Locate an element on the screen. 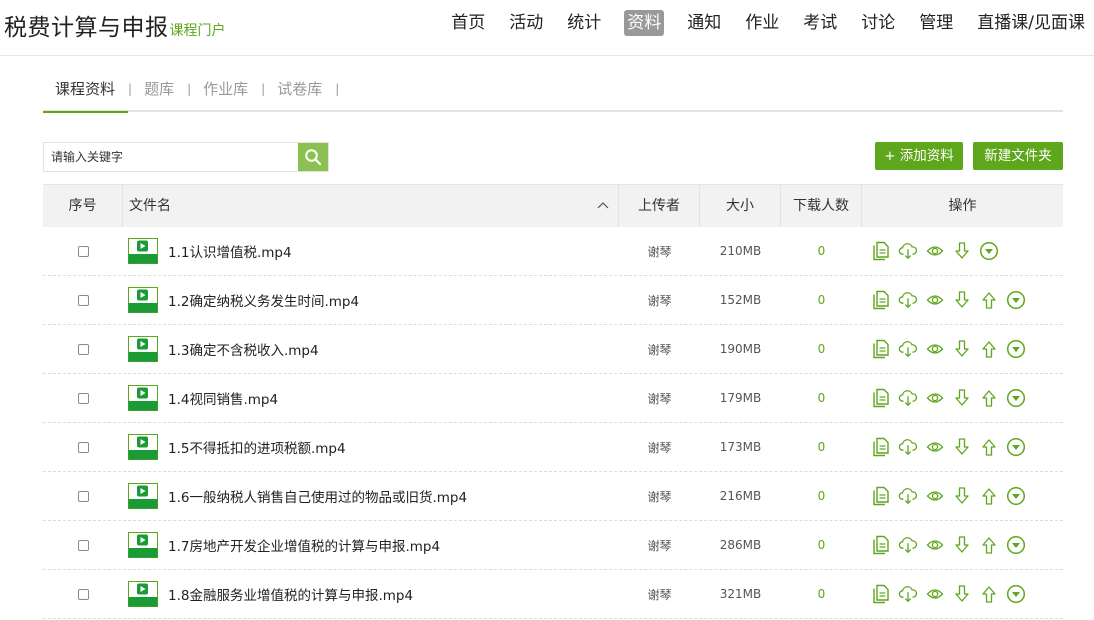 The height and width of the screenshot is (620, 1094). file-name-link: 1.5不得抵扣的进项税额.mp4 is located at coordinates (257, 447).